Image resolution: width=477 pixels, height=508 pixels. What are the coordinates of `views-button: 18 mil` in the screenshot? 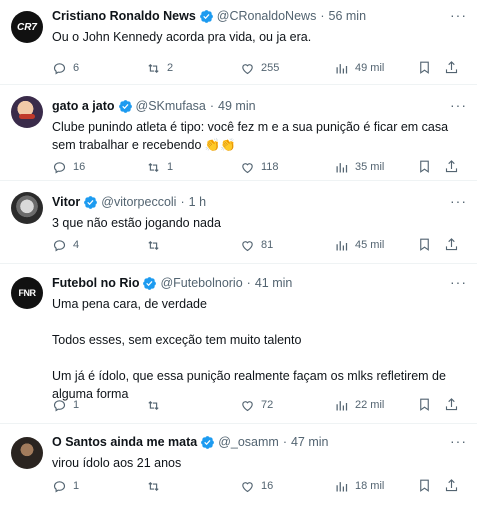 It's located at (359, 486).